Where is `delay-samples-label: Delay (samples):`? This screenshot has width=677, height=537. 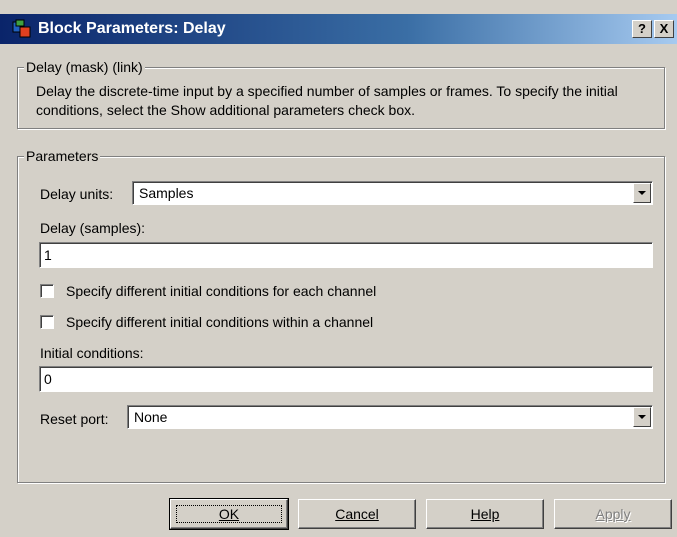
delay-samples-label: Delay (samples): is located at coordinates (93, 228).